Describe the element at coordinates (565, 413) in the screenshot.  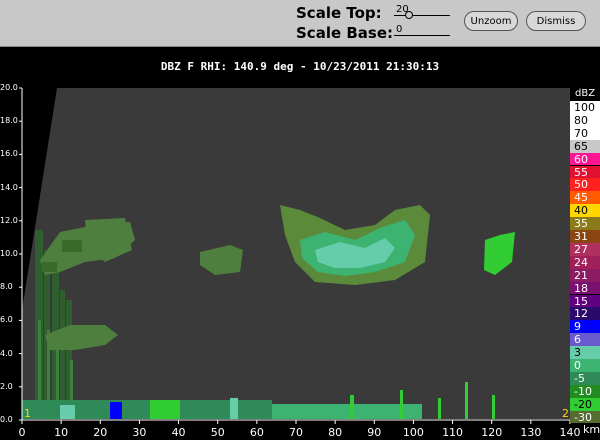
I see `corner-marker-right: 2` at that location.